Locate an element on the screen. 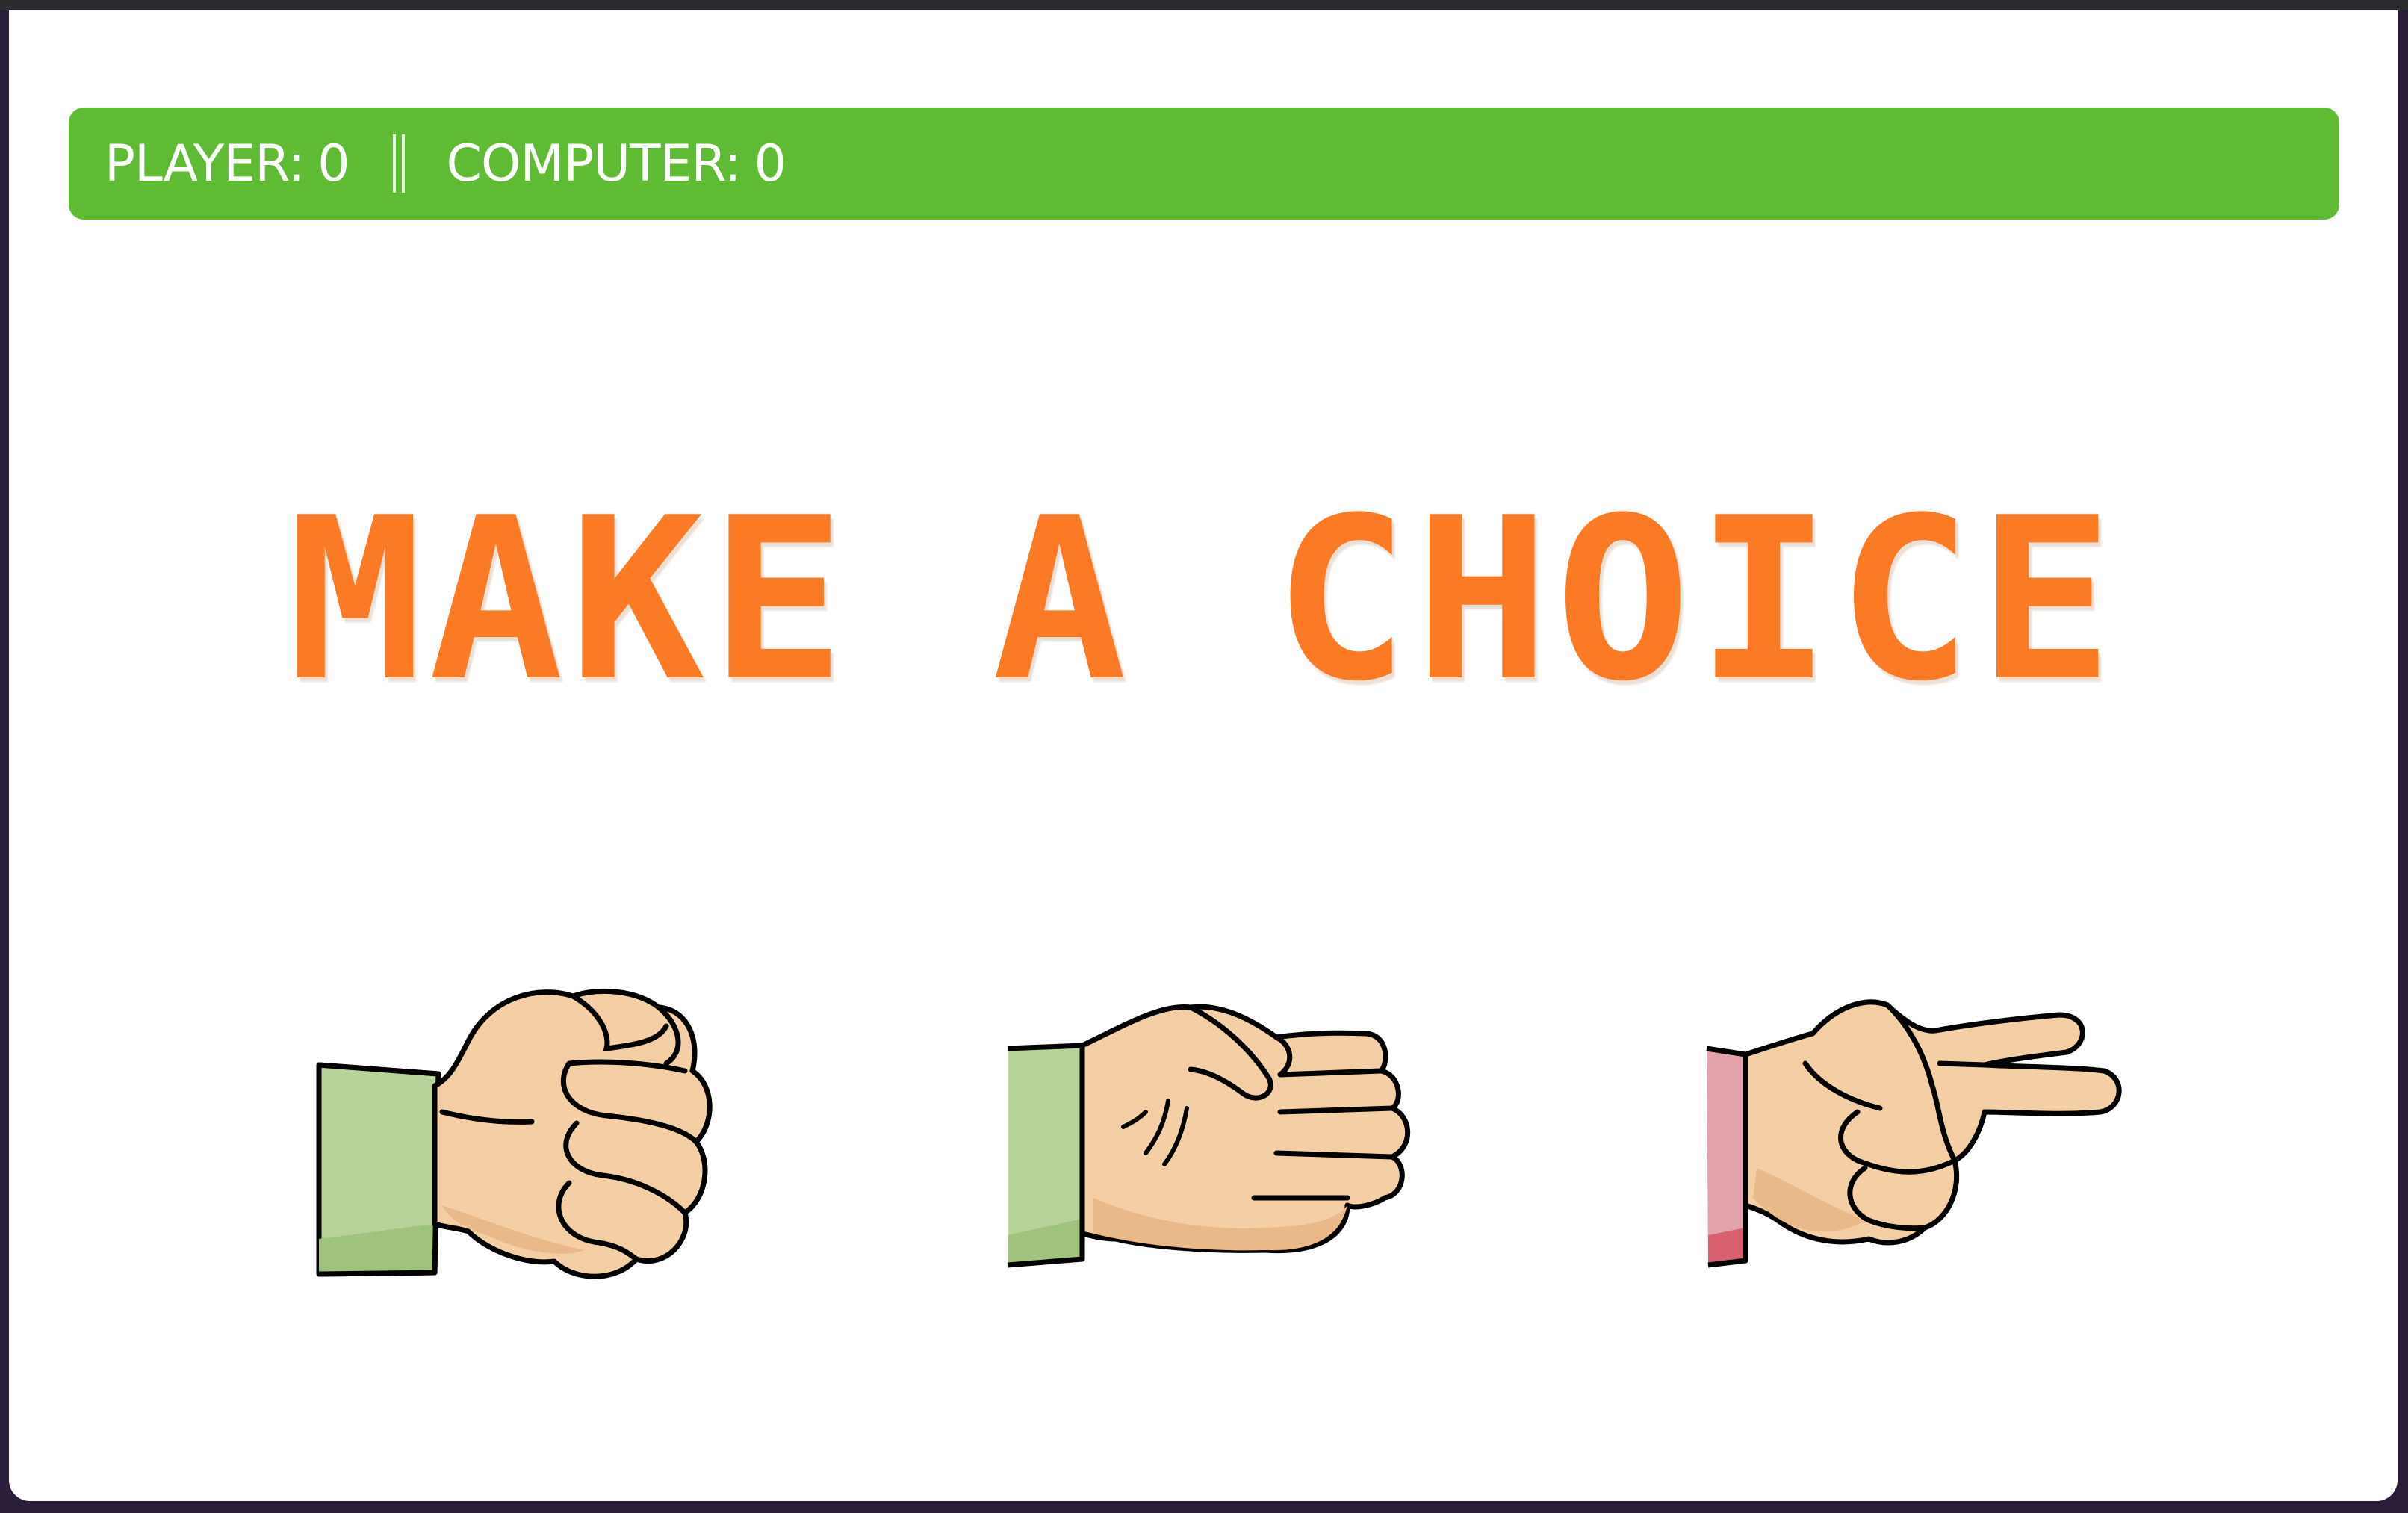 Image resolution: width=2408 pixels, height=1513 pixels. window-top-edge is located at coordinates (1204, 5).